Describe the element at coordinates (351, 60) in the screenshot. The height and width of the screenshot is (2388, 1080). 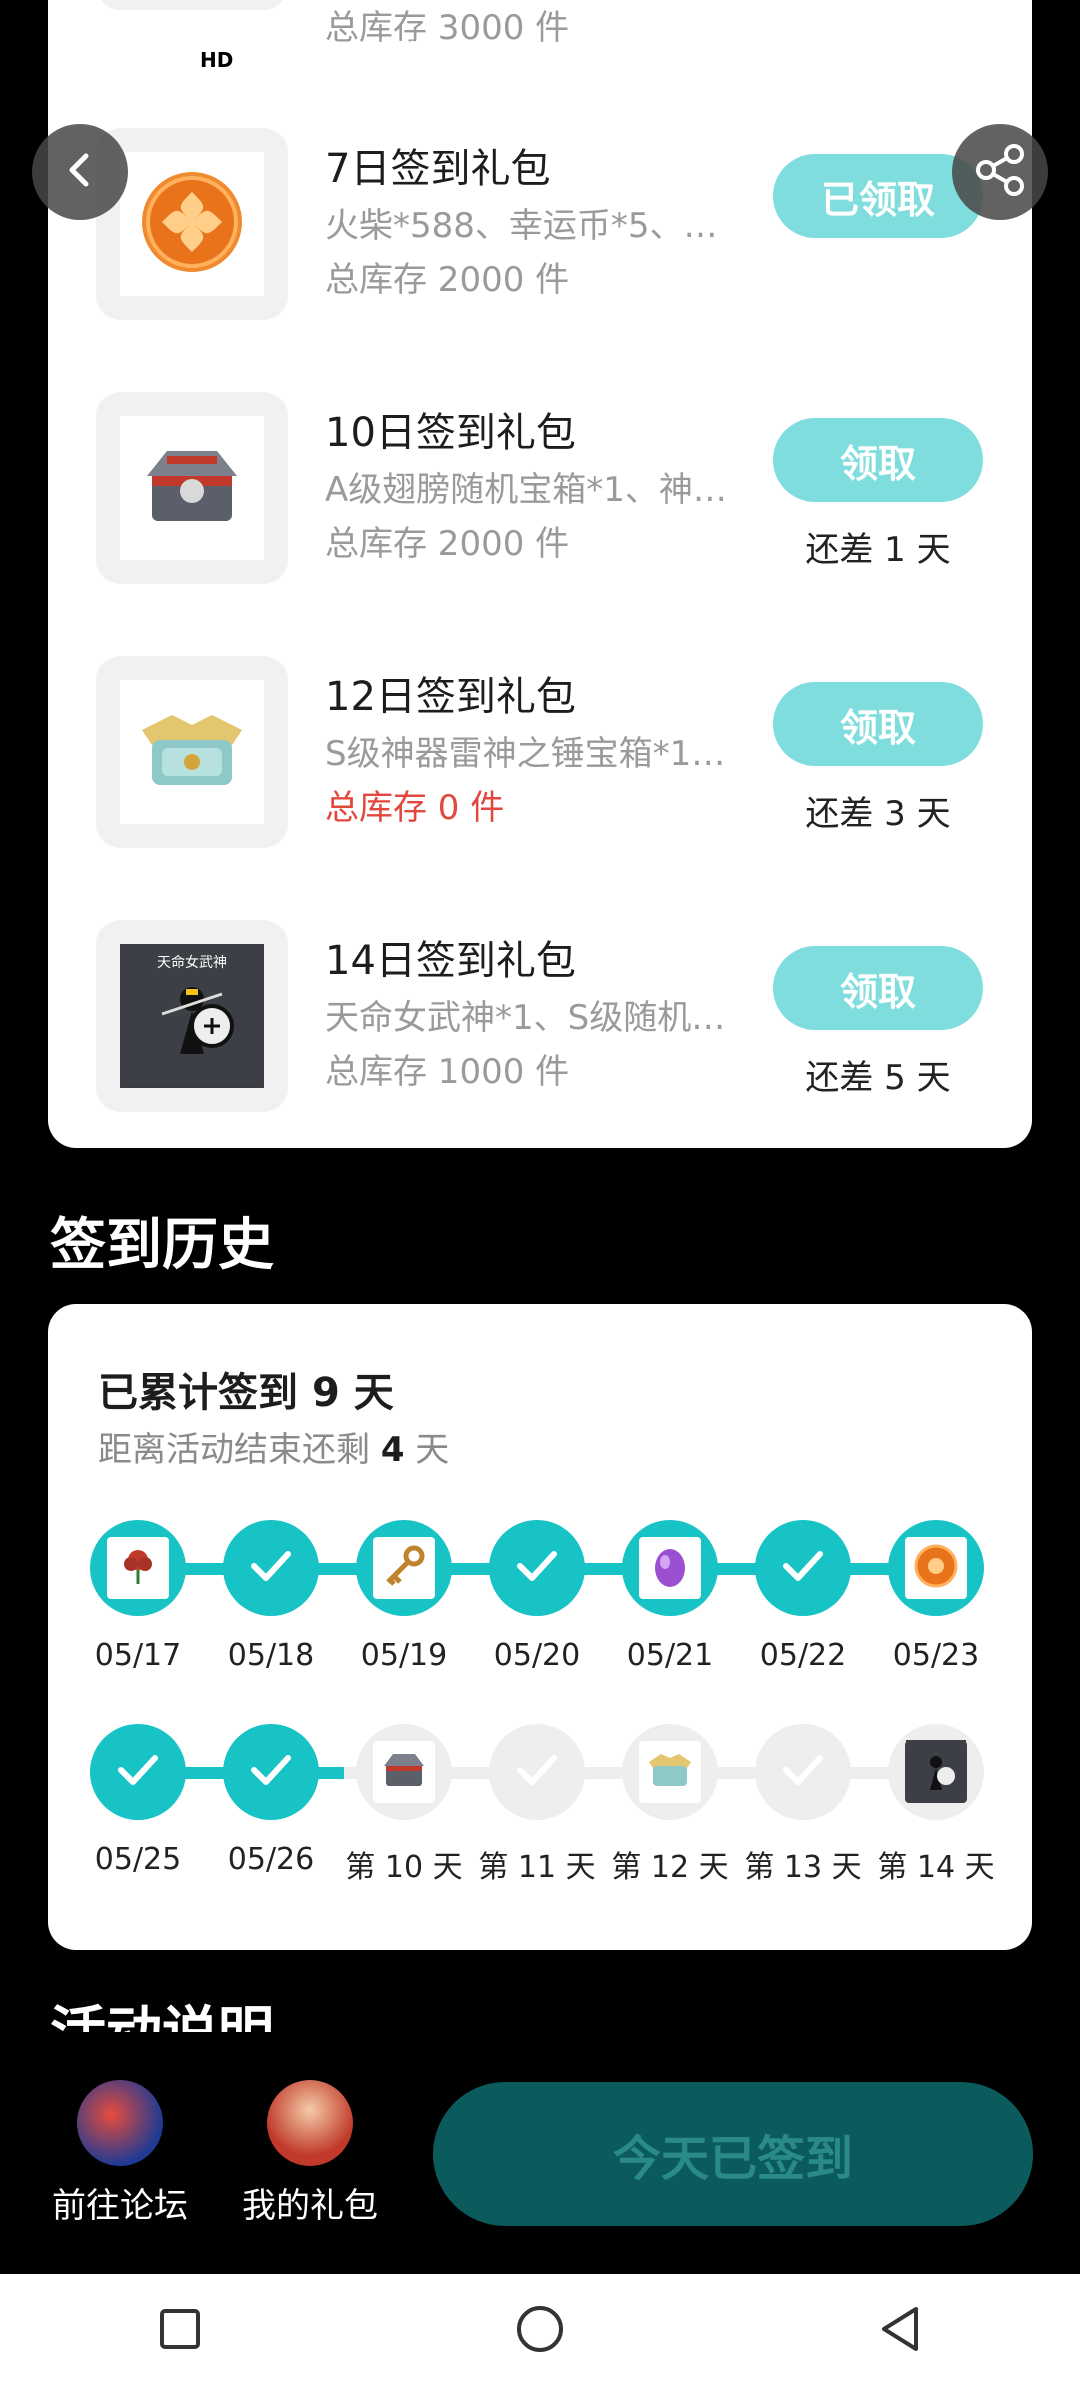
I see `wifi-icon` at that location.